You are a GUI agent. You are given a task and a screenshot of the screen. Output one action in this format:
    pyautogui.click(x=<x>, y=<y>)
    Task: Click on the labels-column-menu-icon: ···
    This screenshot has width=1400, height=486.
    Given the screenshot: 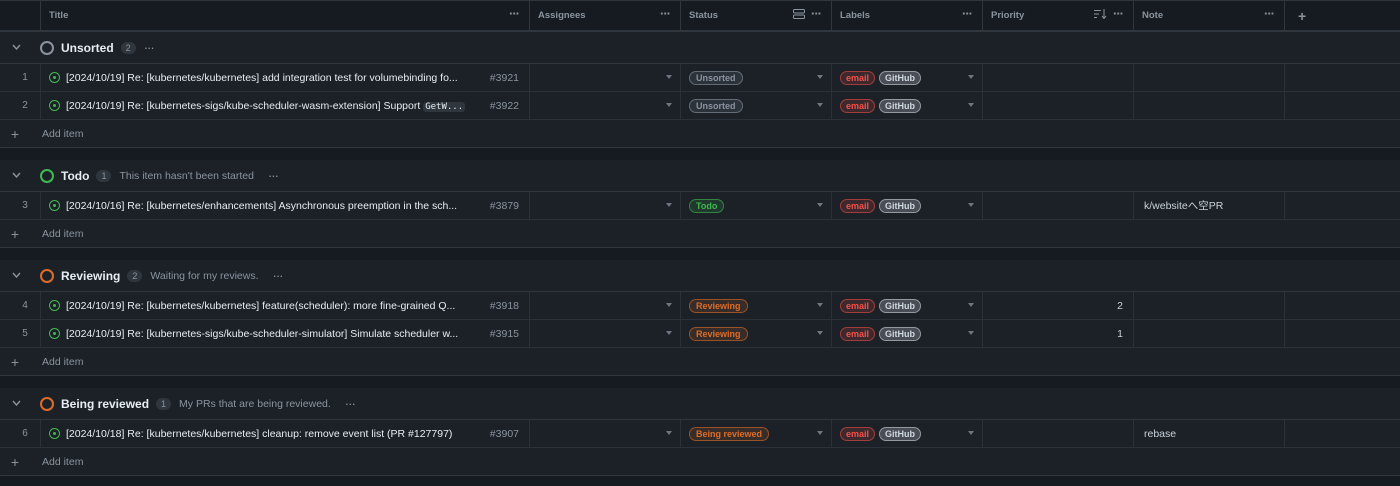 What is the action you would take?
    pyautogui.click(x=967, y=13)
    